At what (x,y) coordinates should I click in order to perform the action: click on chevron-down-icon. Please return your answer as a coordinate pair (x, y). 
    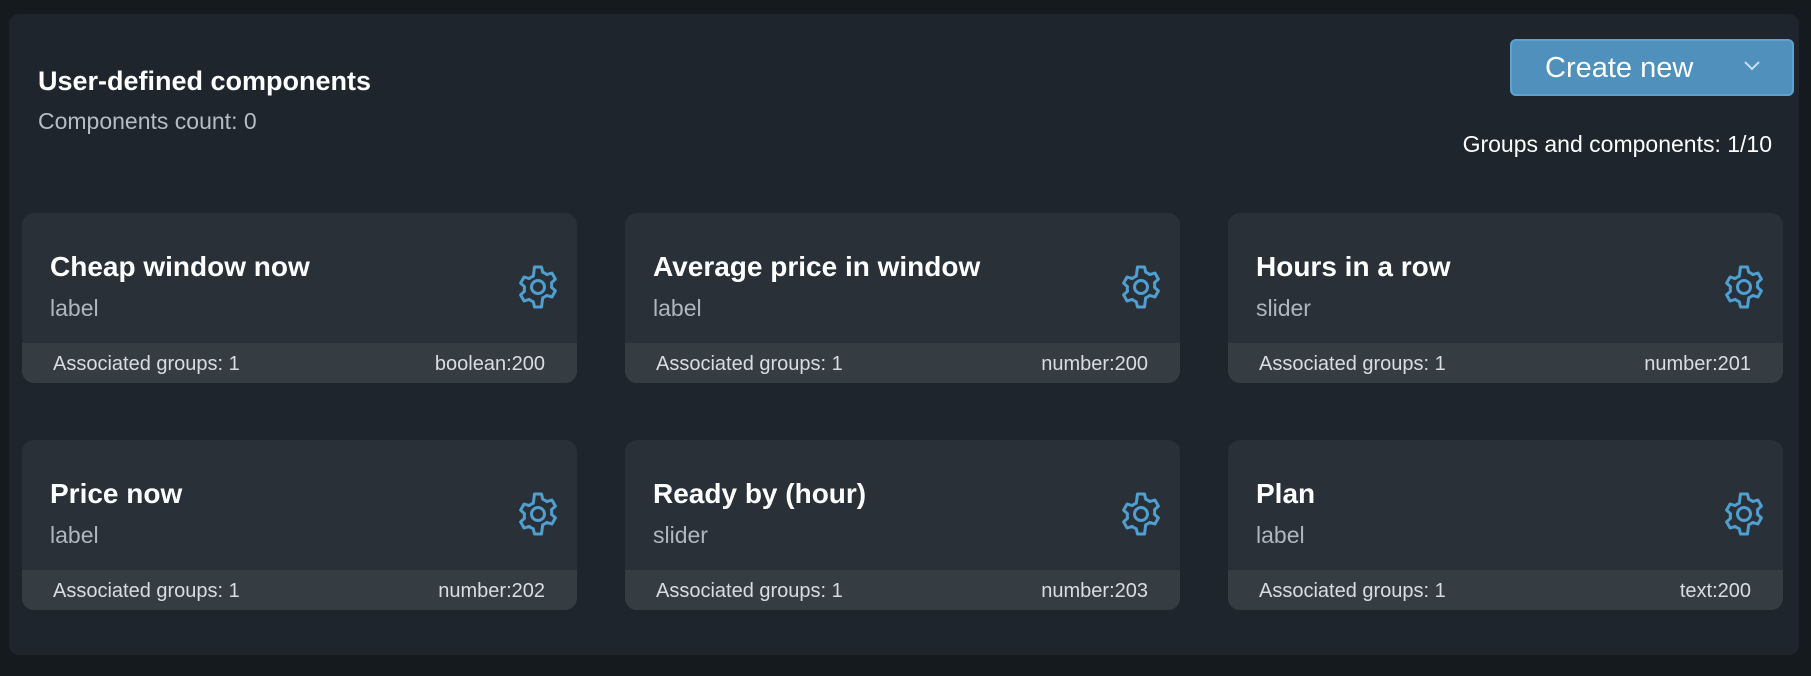
    Looking at the image, I should click on (1752, 66).